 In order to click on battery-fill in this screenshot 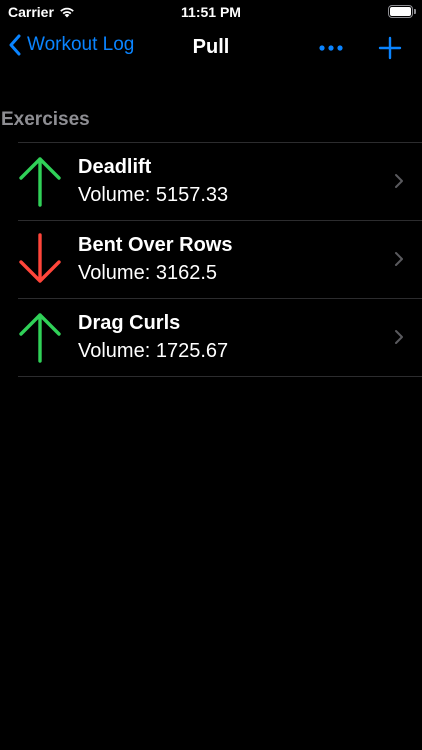, I will do `click(400, 11)`.